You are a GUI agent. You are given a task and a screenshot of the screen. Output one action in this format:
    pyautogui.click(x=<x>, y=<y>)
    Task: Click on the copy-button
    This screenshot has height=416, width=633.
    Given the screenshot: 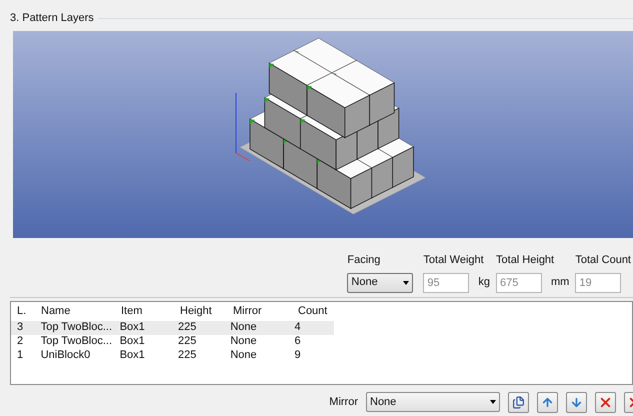 What is the action you would take?
    pyautogui.click(x=518, y=402)
    